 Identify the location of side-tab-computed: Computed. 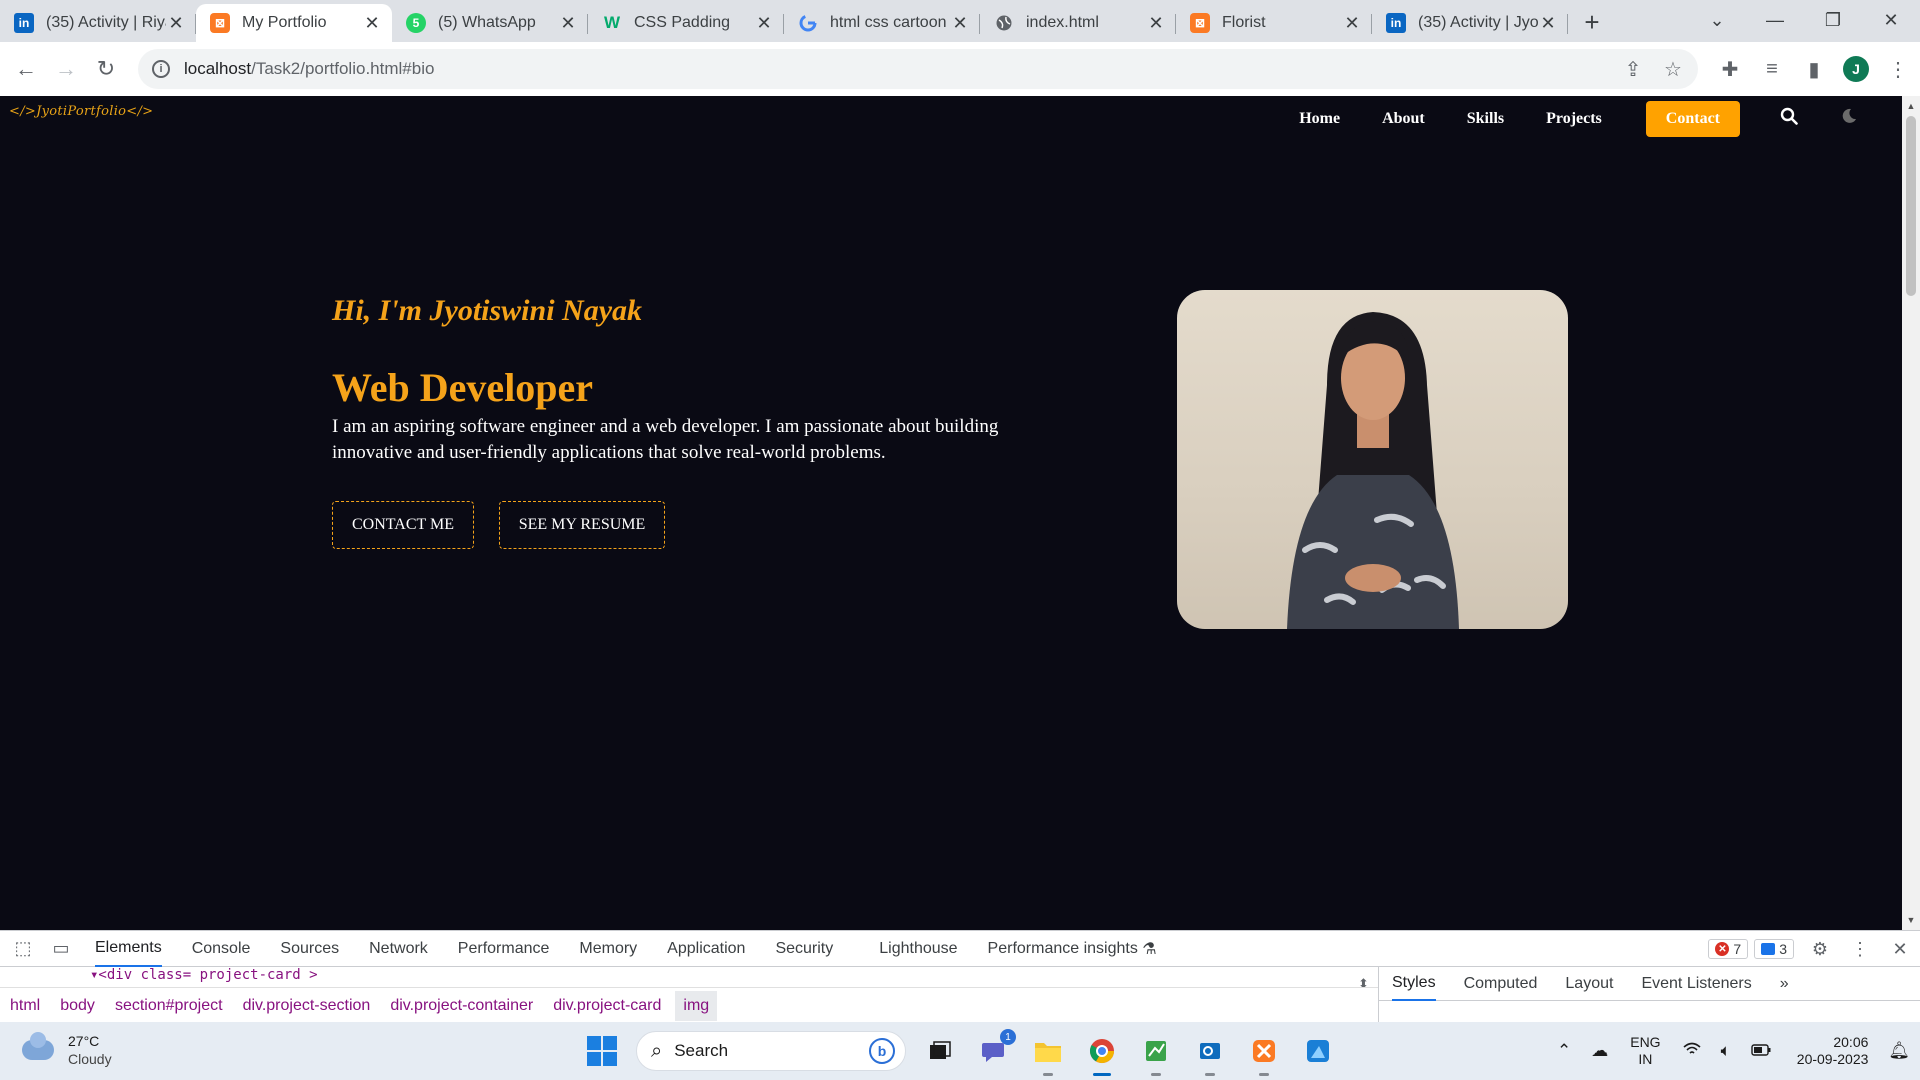
(1501, 984).